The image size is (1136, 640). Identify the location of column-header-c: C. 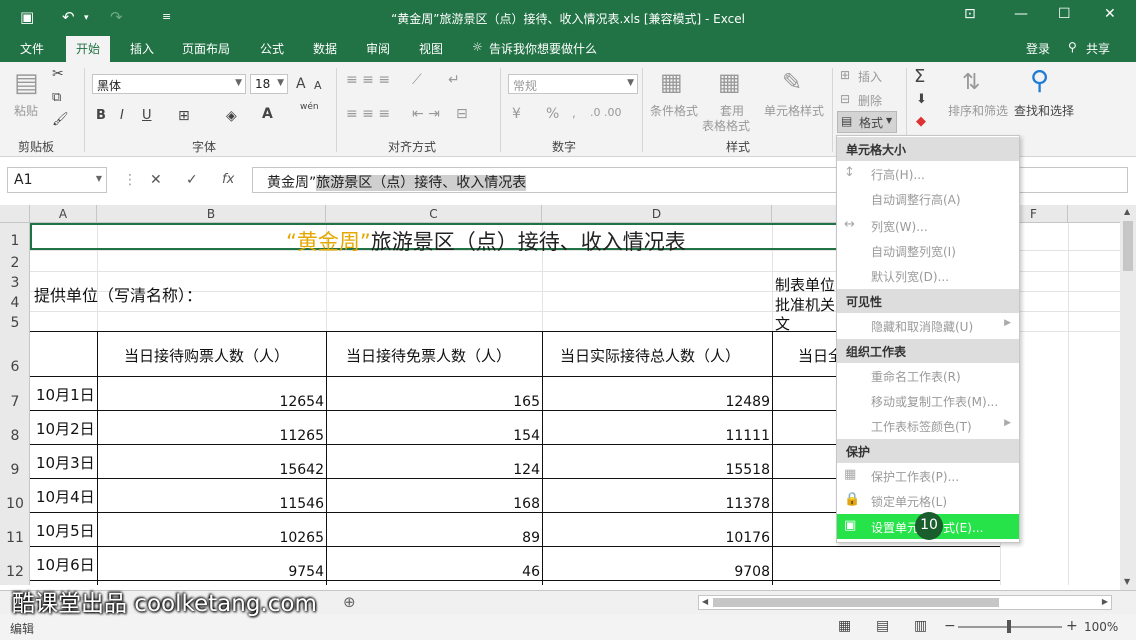
(434, 214).